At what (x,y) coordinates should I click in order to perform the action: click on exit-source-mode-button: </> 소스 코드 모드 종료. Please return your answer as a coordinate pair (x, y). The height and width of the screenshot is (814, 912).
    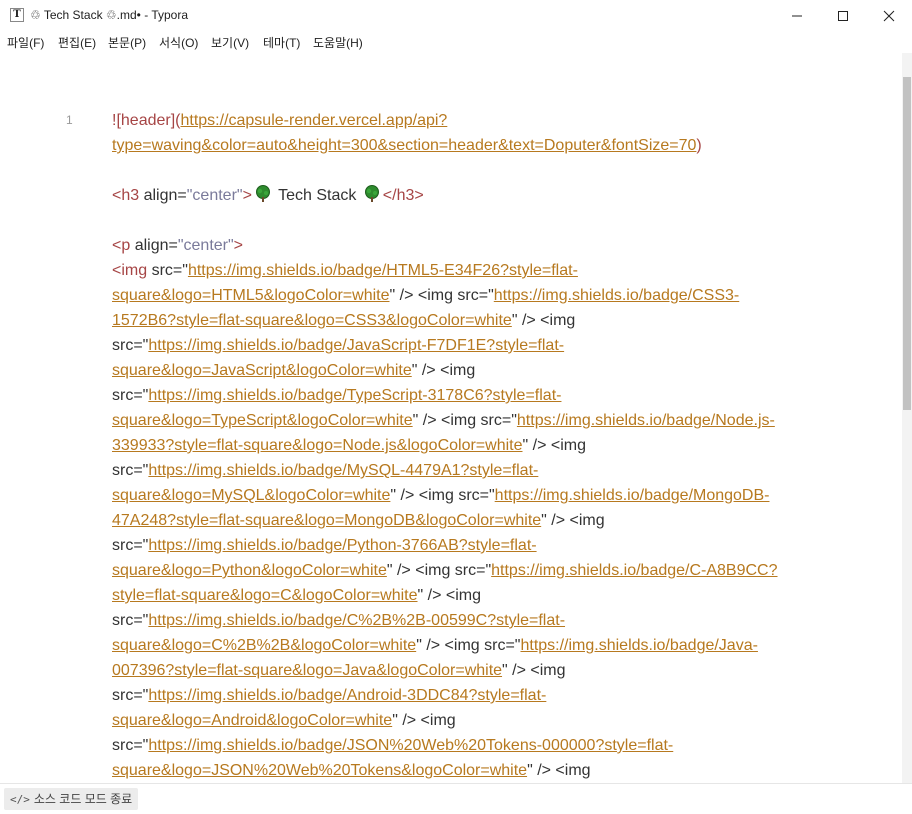
    Looking at the image, I should click on (71, 799).